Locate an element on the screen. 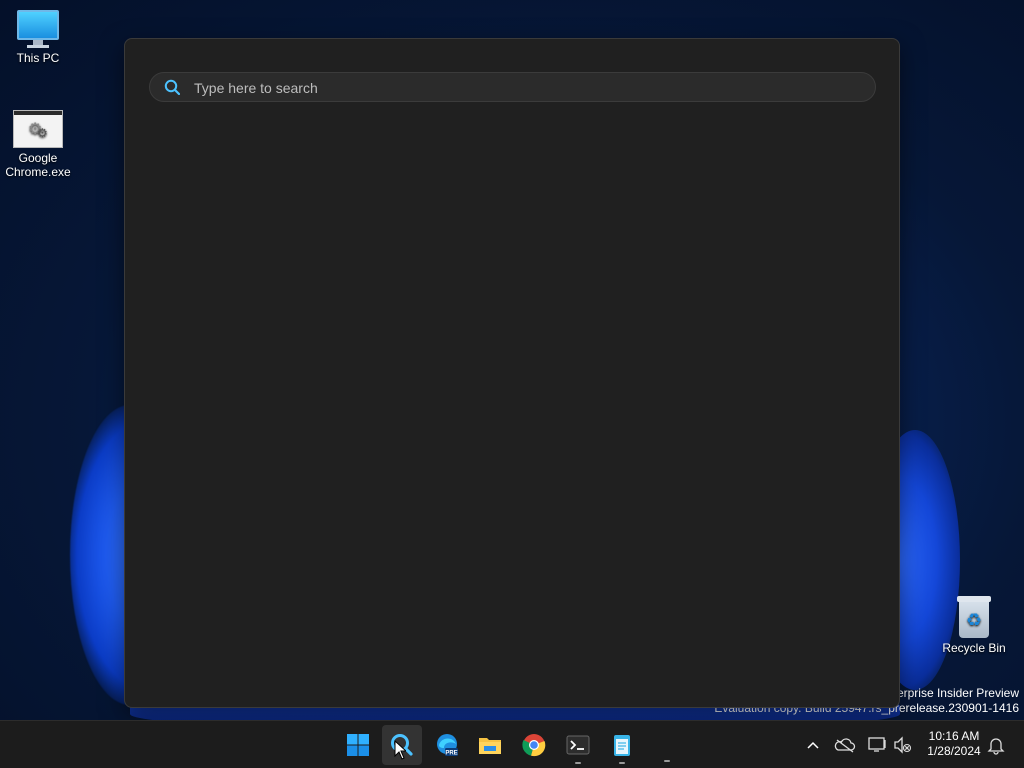 The image size is (1024, 768). notepad-icon is located at coordinates (622, 745).